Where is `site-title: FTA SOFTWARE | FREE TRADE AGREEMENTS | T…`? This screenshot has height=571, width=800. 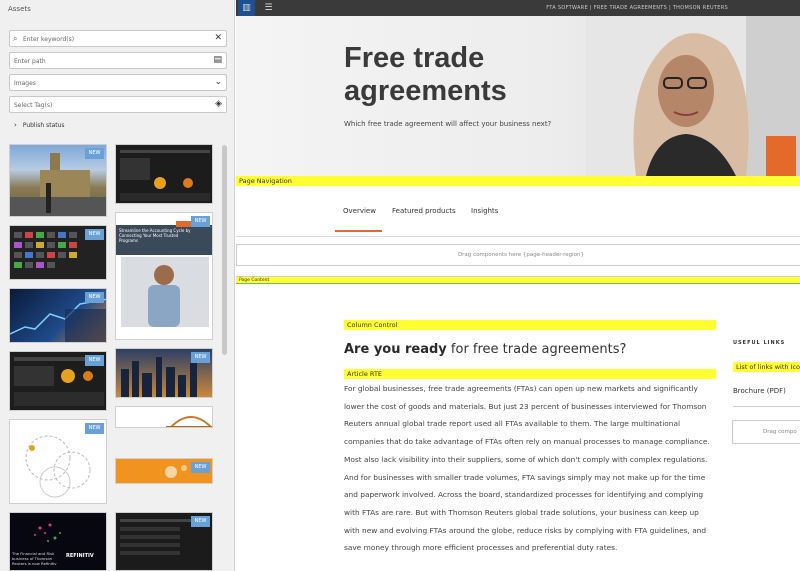 site-title: FTA SOFTWARE | FREE TRADE AGREEMENTS | T… is located at coordinates (637, 8).